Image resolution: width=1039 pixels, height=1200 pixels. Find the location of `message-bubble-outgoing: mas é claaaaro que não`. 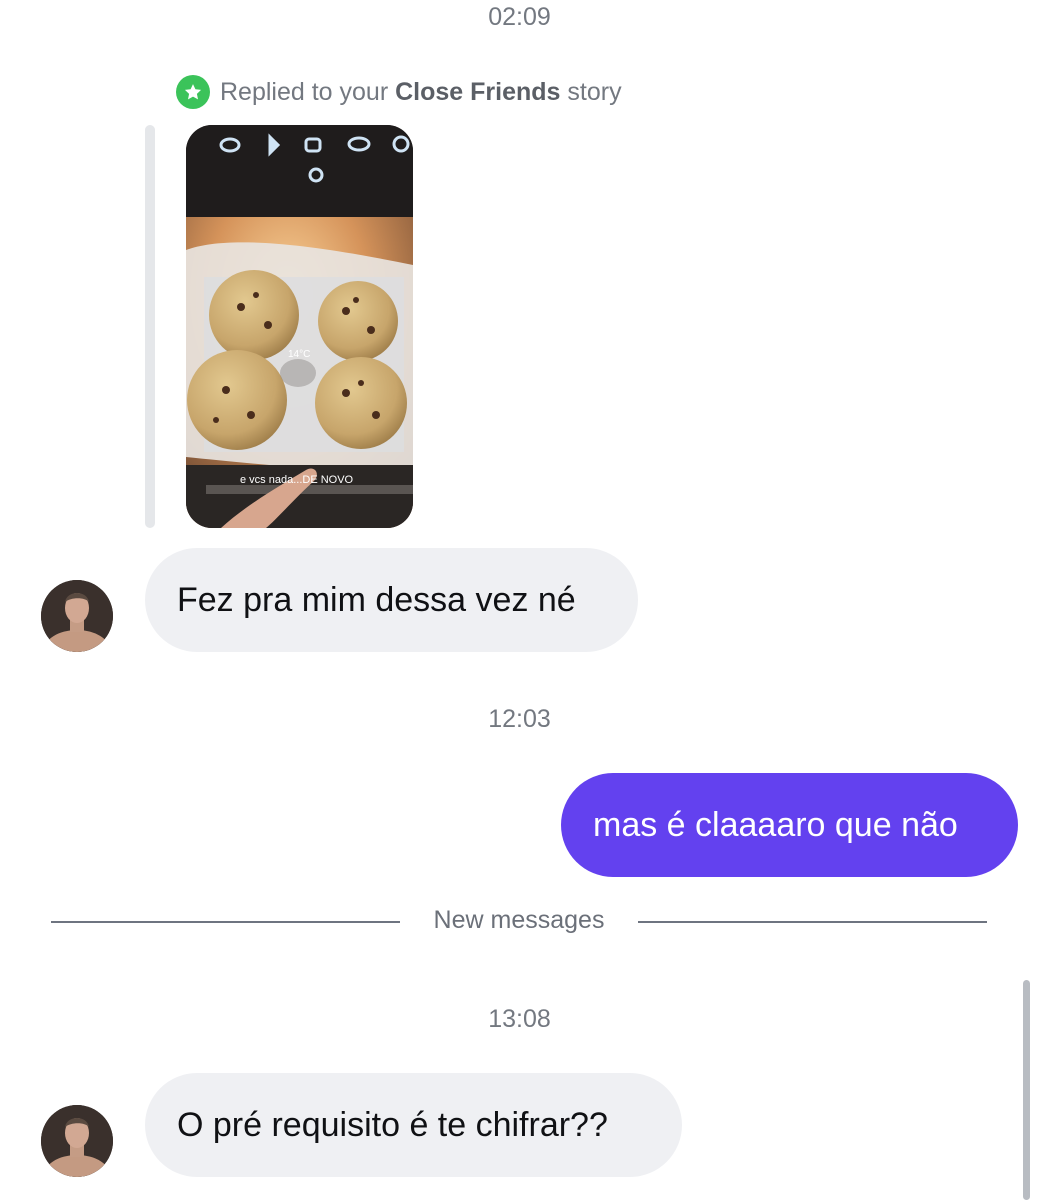

message-bubble-outgoing: mas é claaaaro que não is located at coordinates (789, 825).